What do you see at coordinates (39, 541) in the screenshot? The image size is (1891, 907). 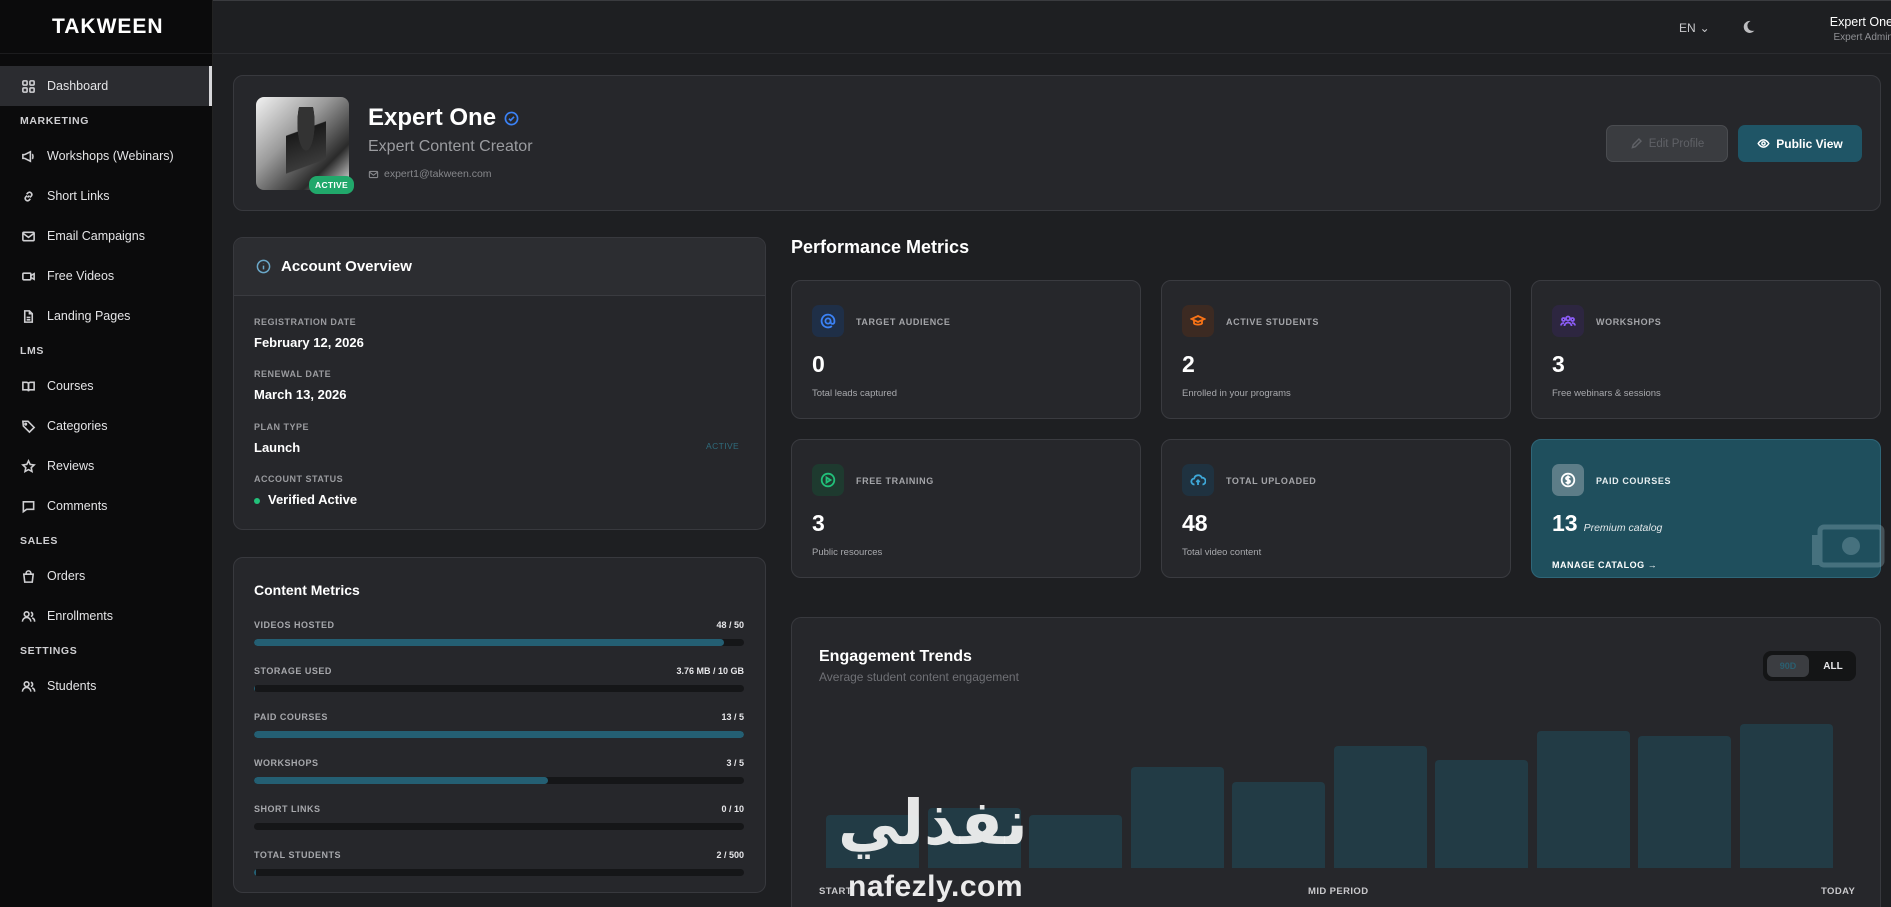 I see `section-sales: SALES` at bounding box center [39, 541].